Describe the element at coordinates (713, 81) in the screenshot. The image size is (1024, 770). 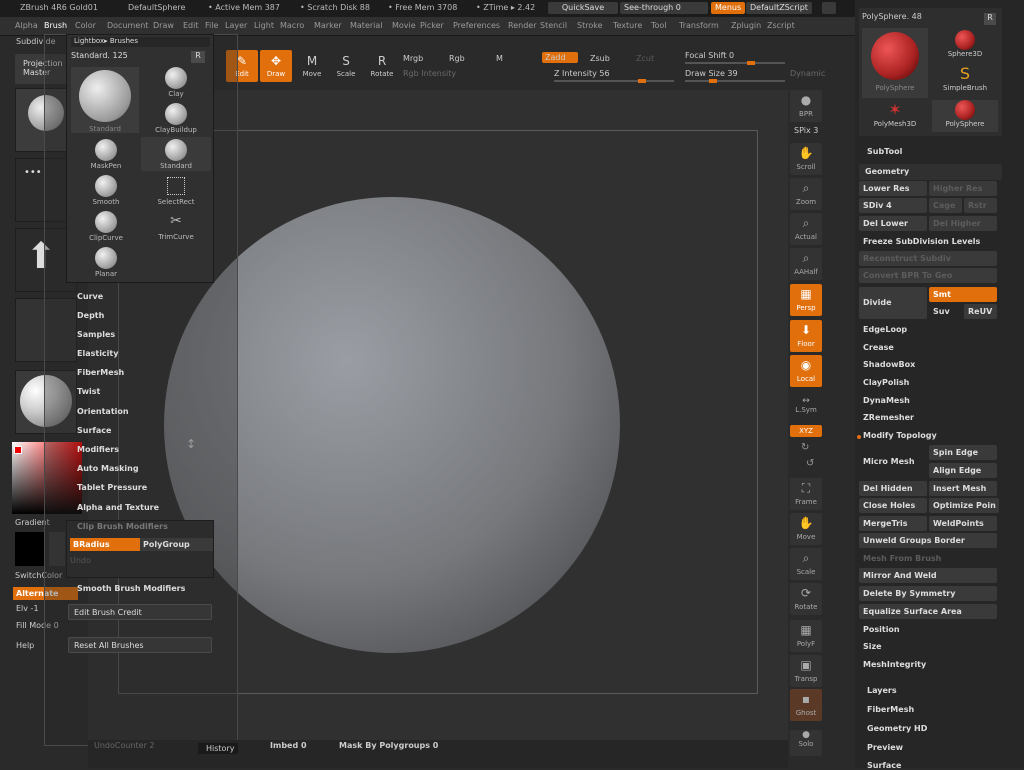
I see `draw-size-knob` at that location.